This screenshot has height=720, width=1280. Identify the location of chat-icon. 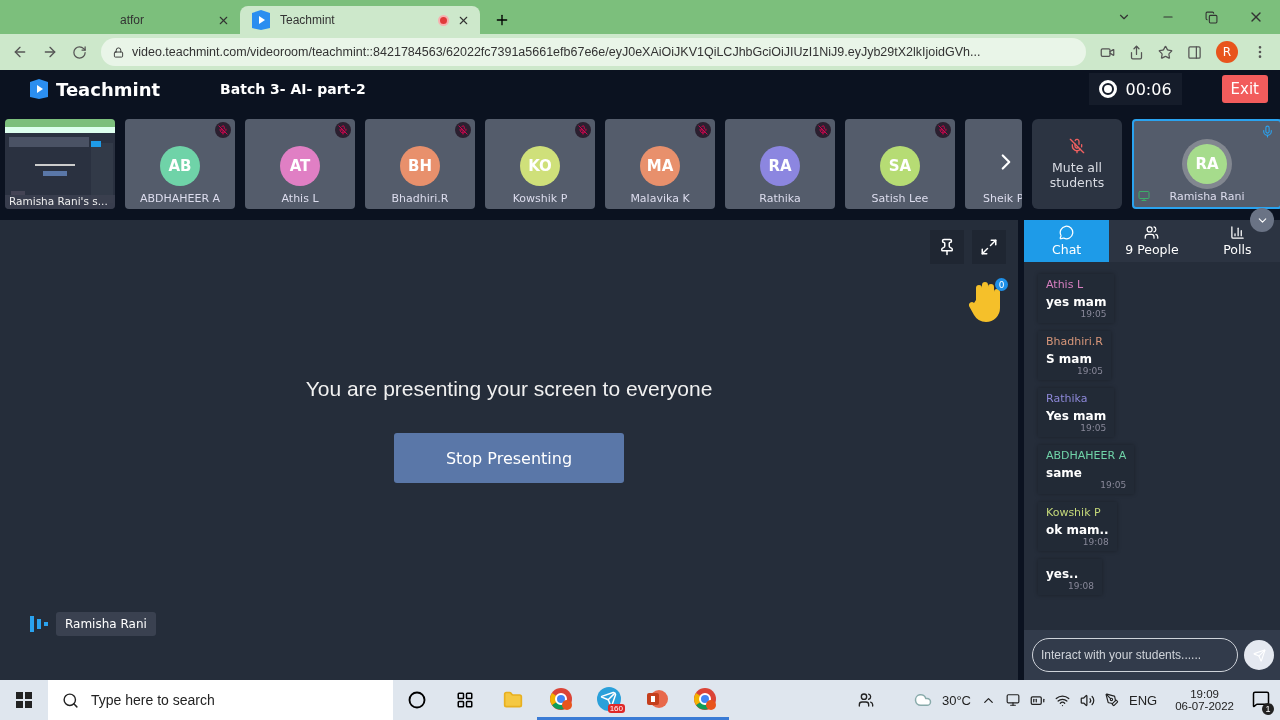
(1067, 232).